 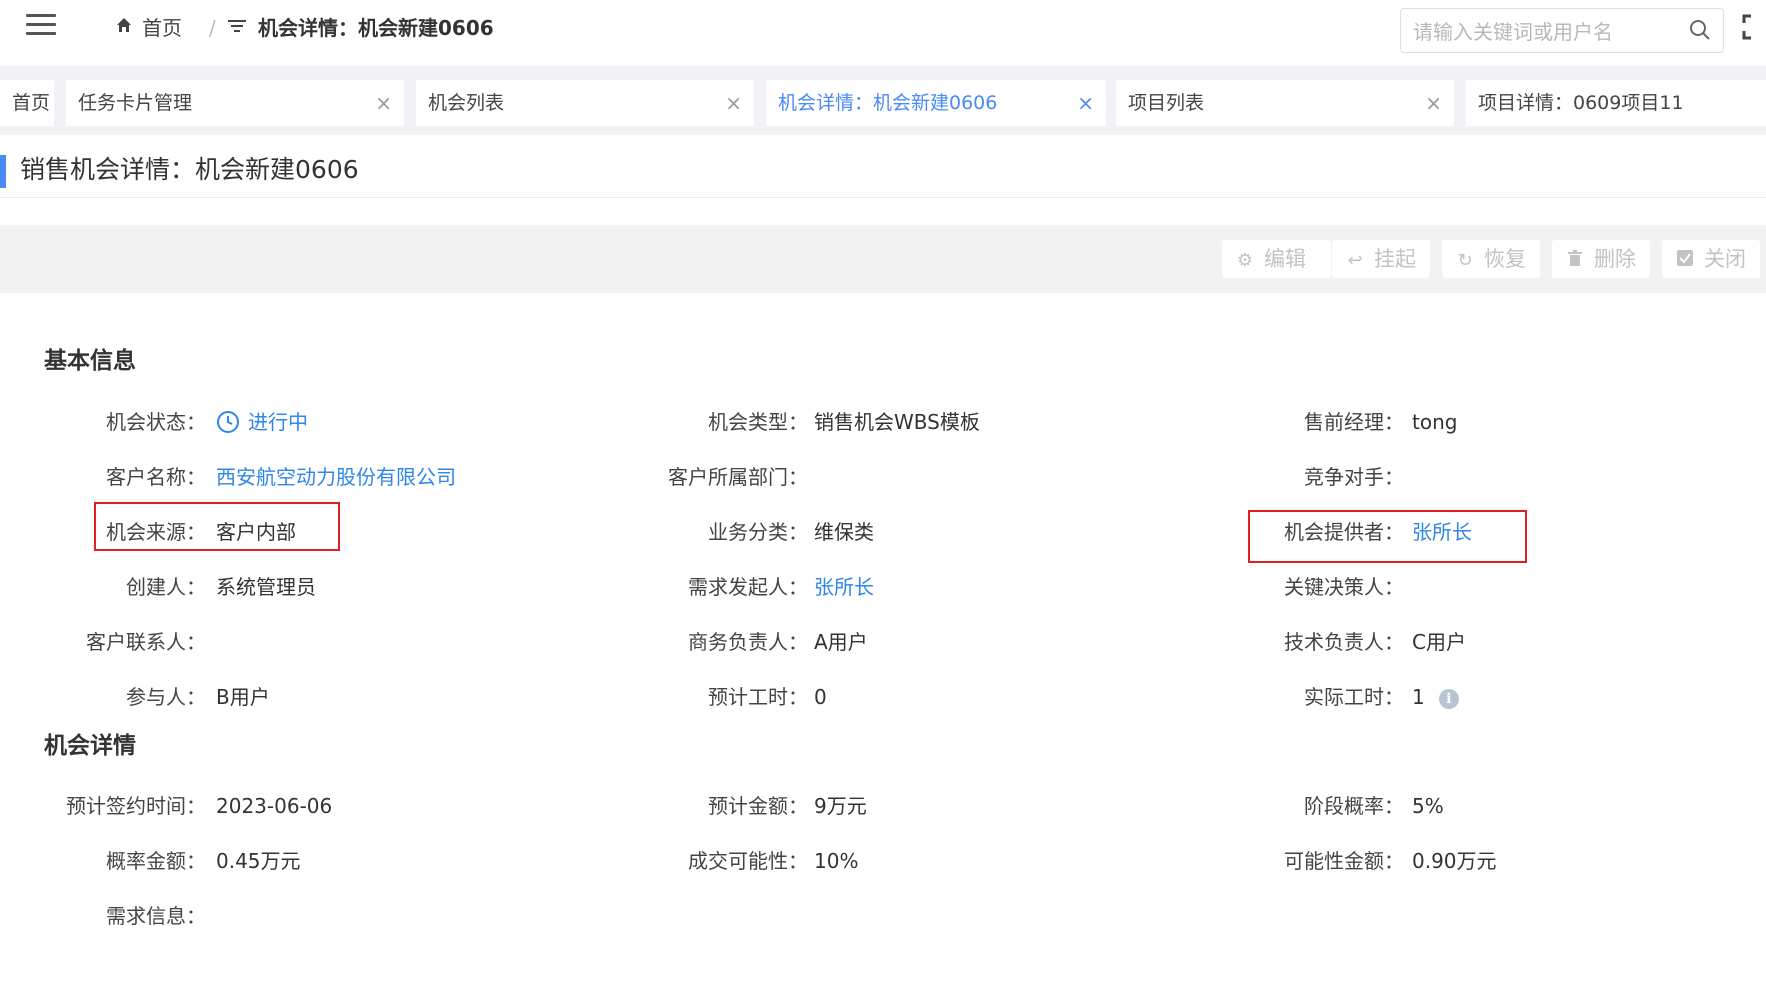 I want to click on close-button: 关闭, so click(x=1711, y=259).